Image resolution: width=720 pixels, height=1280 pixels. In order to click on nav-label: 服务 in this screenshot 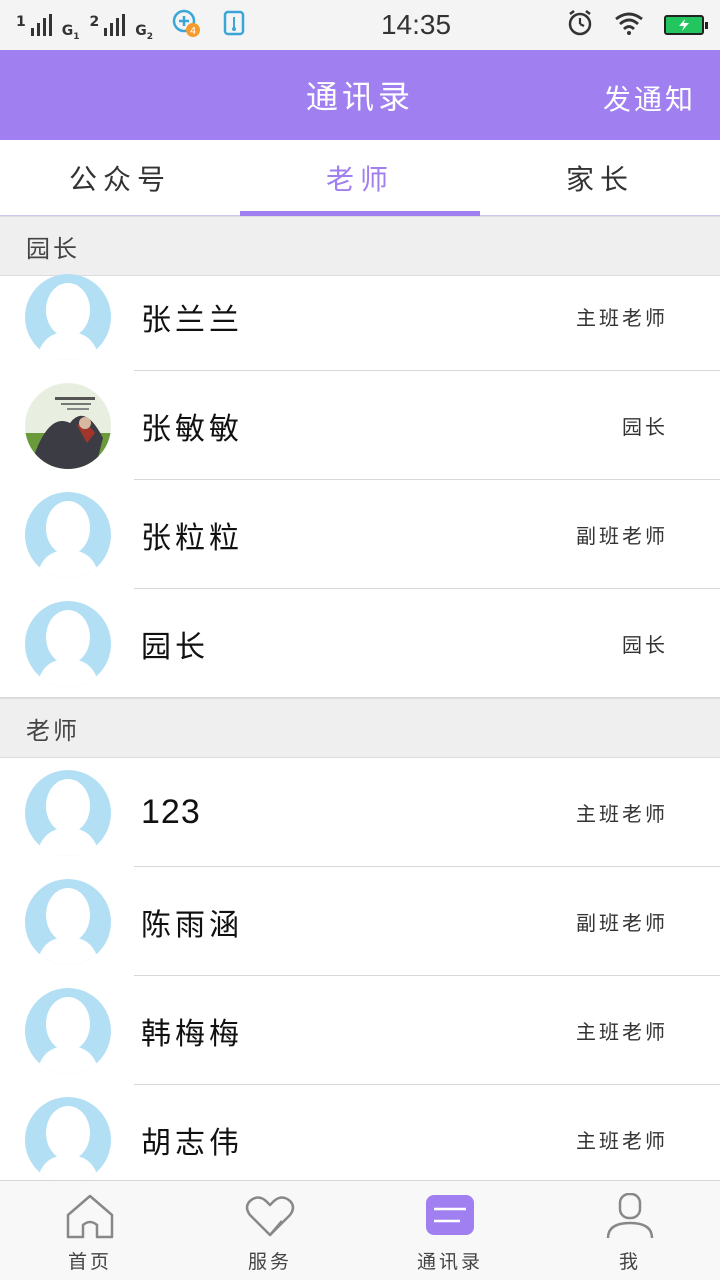, I will do `click(269, 1262)`.